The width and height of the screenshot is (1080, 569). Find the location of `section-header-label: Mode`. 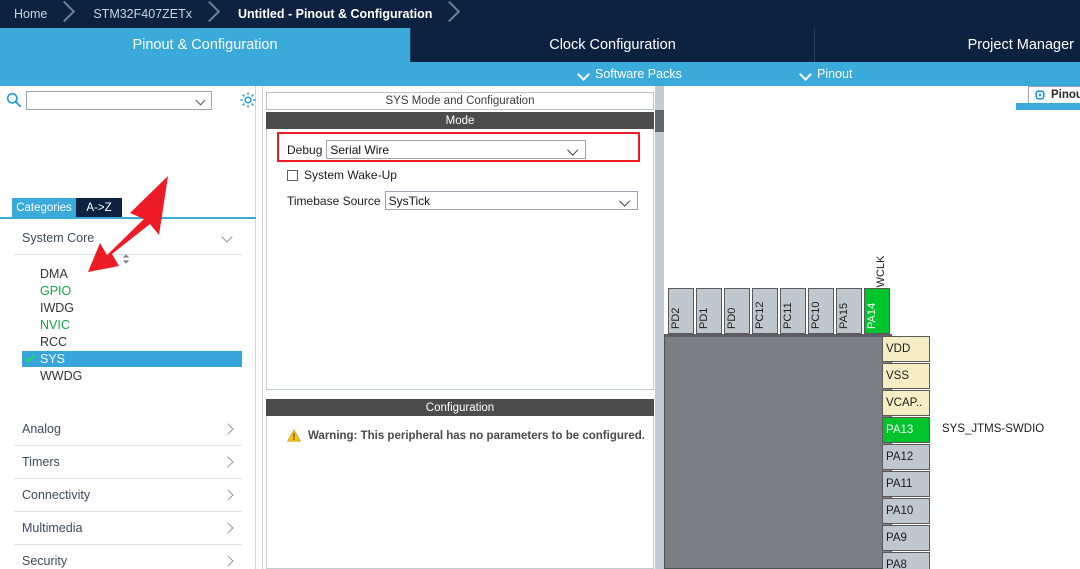

section-header-label: Mode is located at coordinates (460, 120).